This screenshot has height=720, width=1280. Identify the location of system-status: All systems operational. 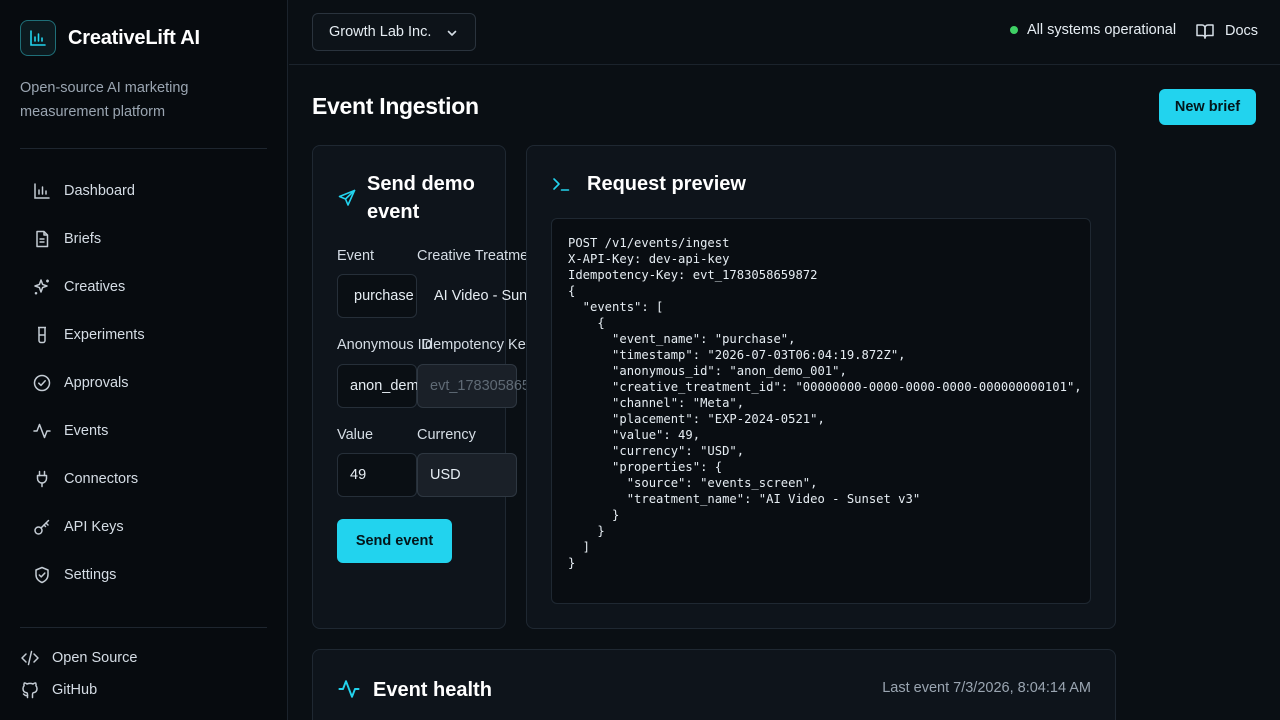
(1093, 30).